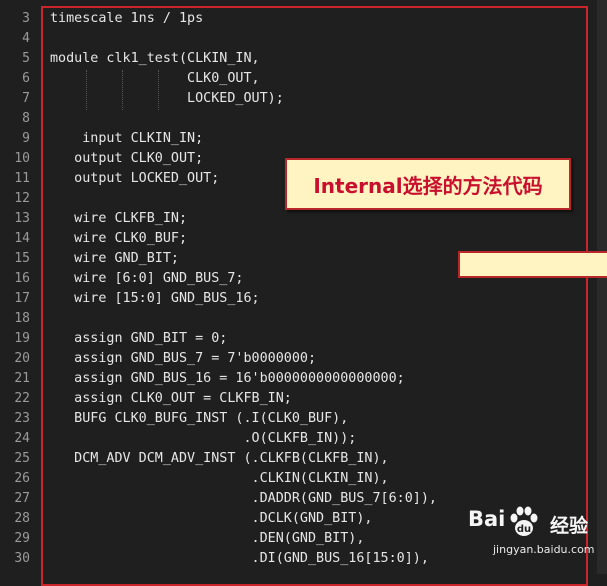 This screenshot has height=586, width=607. Describe the element at coordinates (22, 498) in the screenshot. I see `line-number: 27` at that location.